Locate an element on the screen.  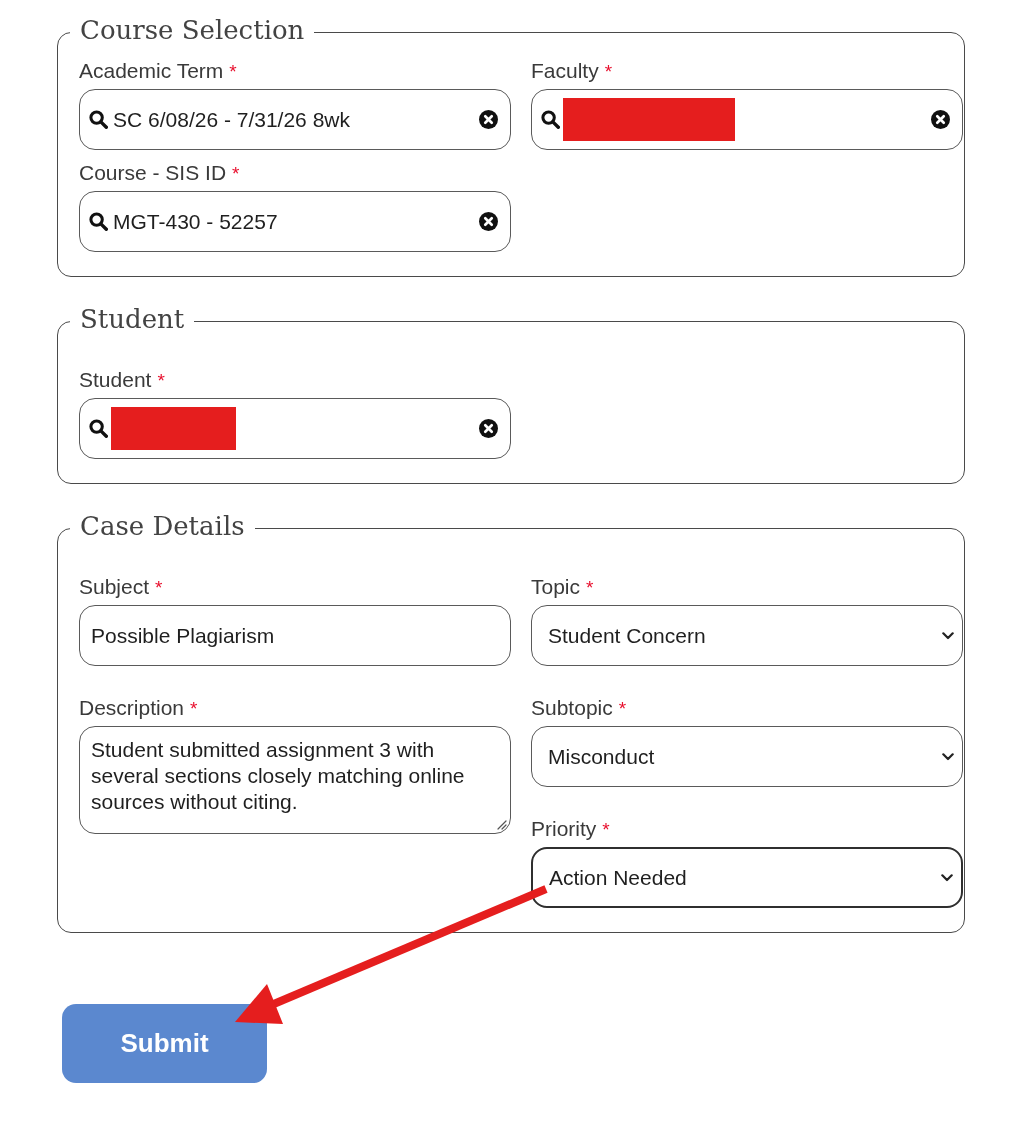
dropdown-field: Misconduct is located at coordinates (747, 756).